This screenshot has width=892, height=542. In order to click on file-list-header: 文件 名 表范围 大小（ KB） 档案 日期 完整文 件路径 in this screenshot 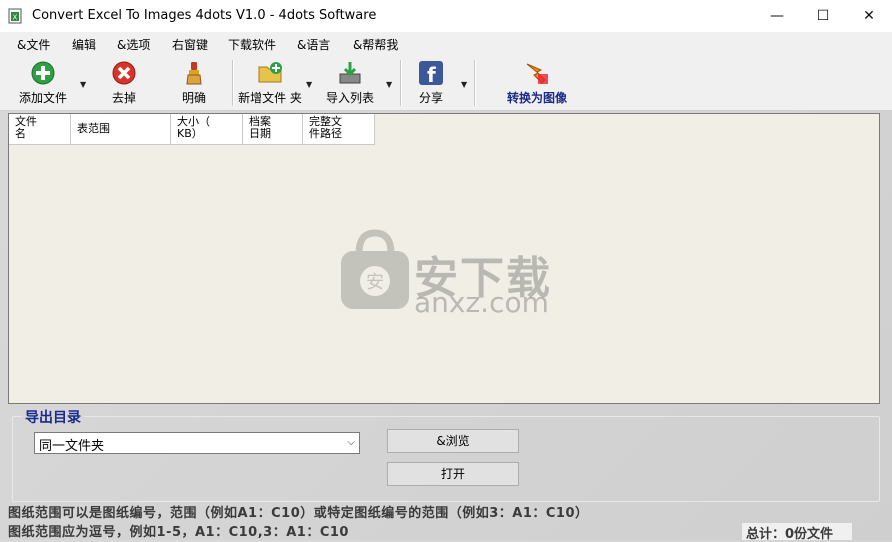, I will do `click(192, 129)`.